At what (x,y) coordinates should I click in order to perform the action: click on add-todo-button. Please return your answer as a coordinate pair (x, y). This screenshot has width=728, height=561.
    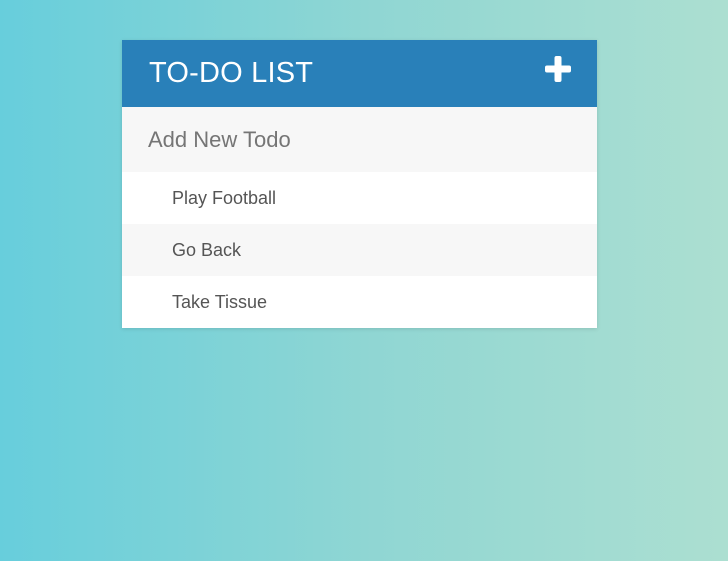
    Looking at the image, I should click on (558, 69).